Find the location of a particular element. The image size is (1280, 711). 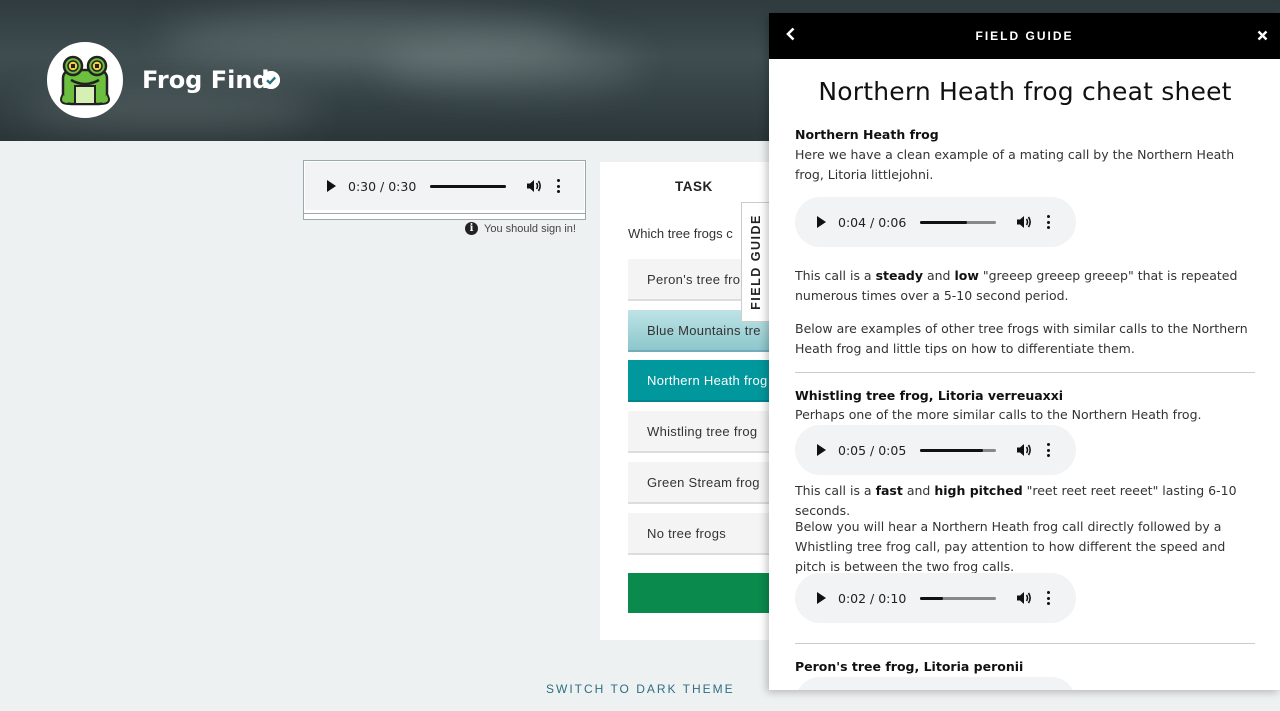

drawer-title: FIELD GUIDE is located at coordinates (1024, 36).